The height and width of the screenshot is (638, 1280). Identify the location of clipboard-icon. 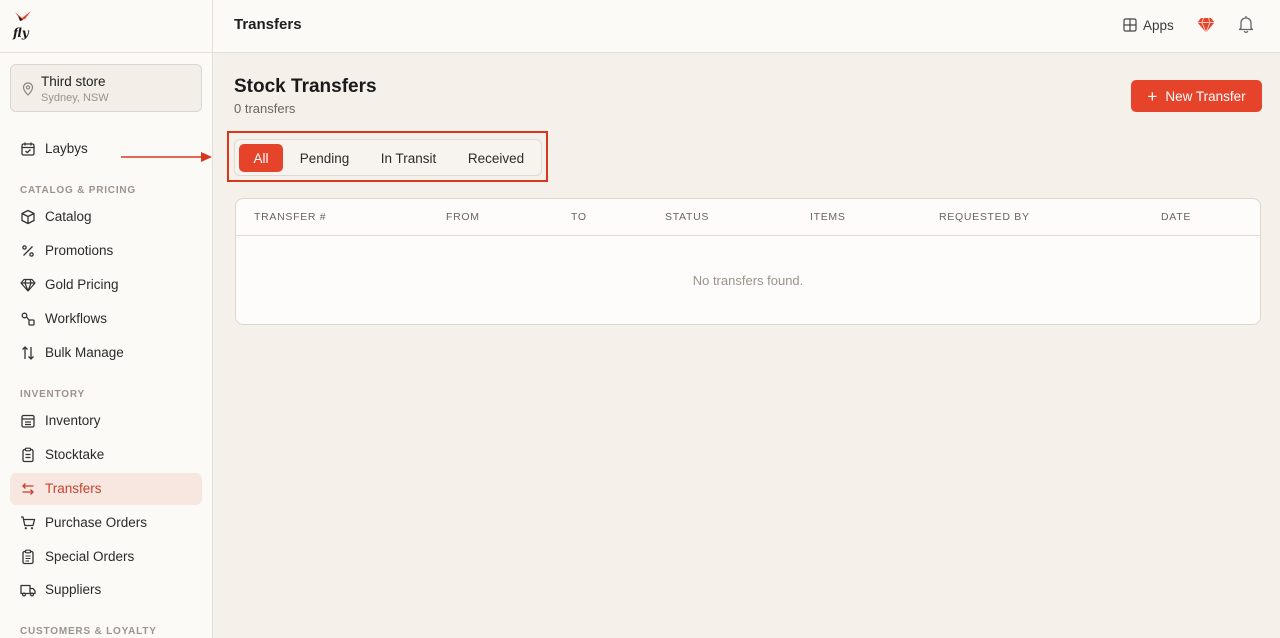
(28, 455).